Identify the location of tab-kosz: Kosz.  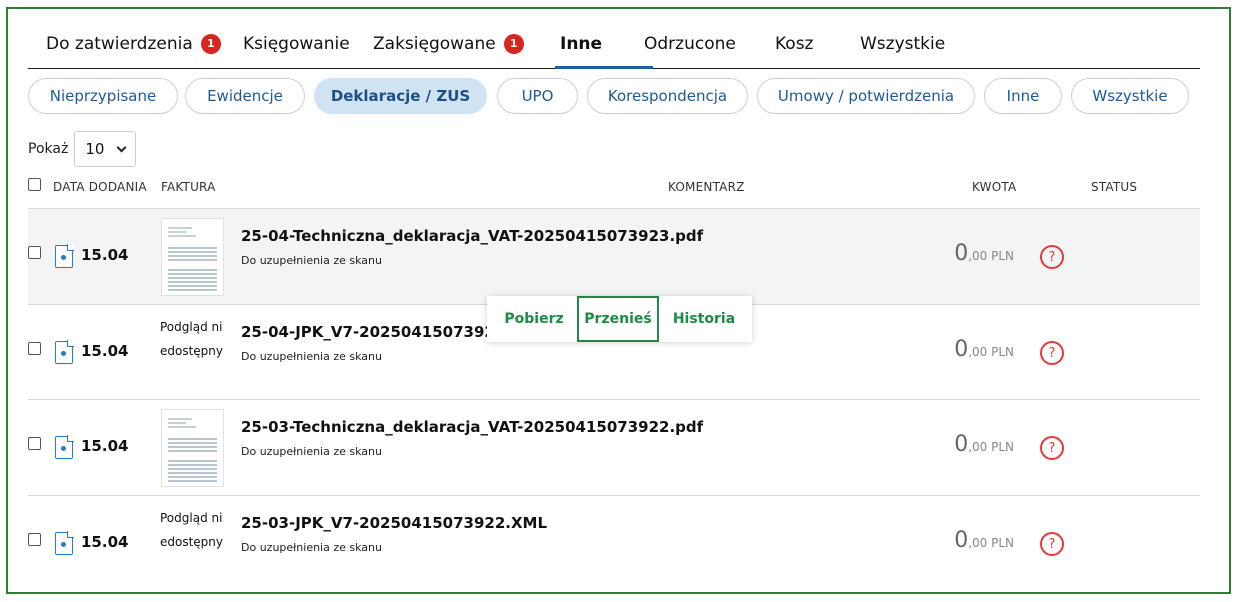
(794, 44).